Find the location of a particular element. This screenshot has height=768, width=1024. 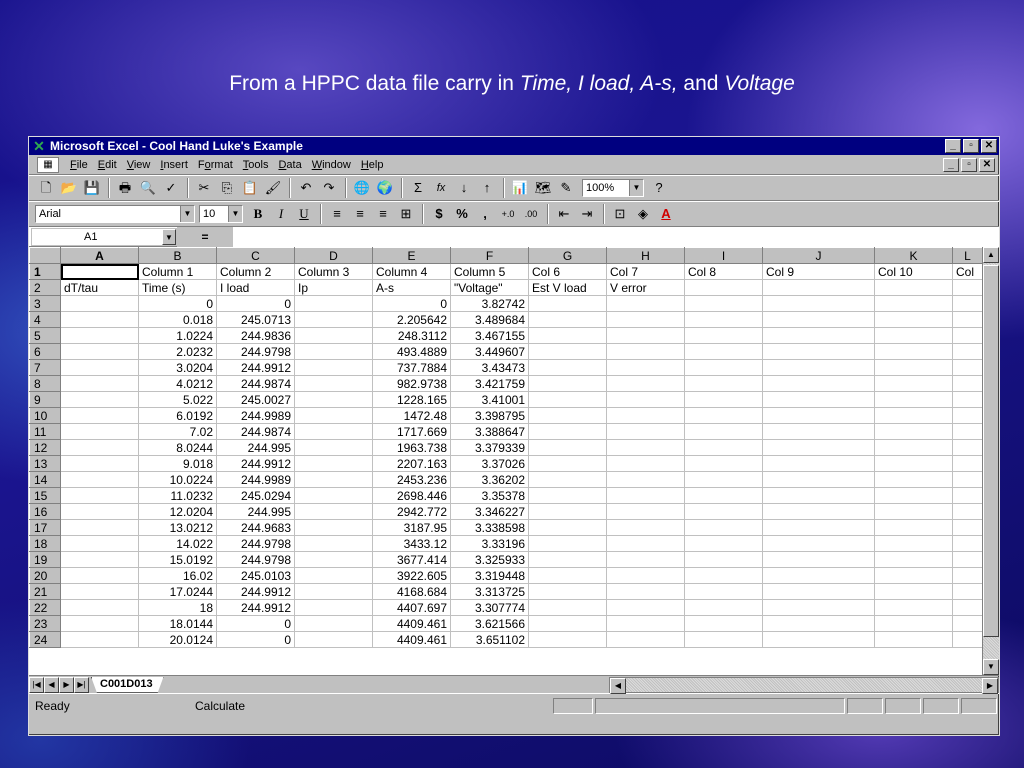

drawing-icon: ✎ is located at coordinates (566, 188).